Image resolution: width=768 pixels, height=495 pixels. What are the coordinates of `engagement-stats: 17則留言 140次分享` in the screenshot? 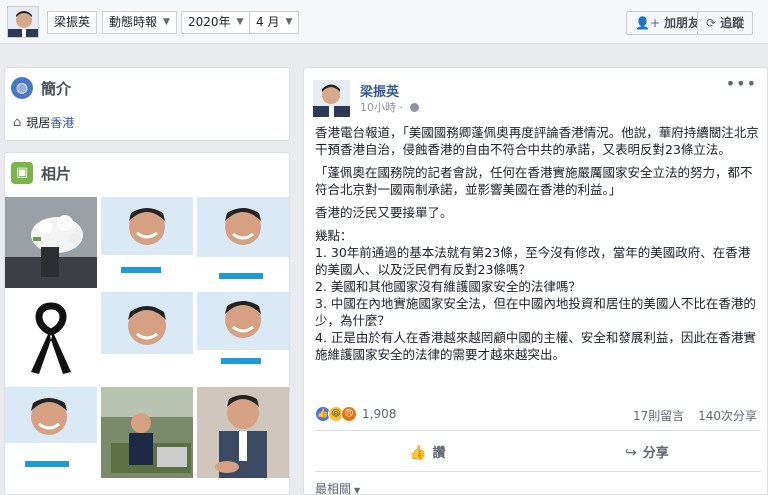 It's located at (690, 415).